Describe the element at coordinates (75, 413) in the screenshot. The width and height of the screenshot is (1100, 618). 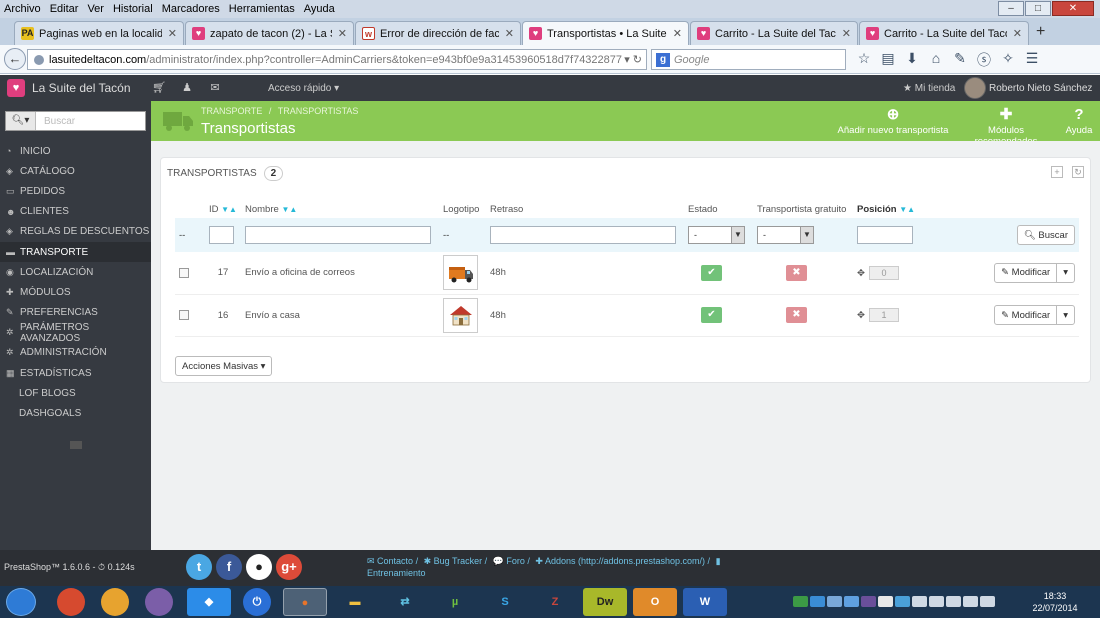
I see `sidebar-item-dashgoals: DASHGOALS` at that location.